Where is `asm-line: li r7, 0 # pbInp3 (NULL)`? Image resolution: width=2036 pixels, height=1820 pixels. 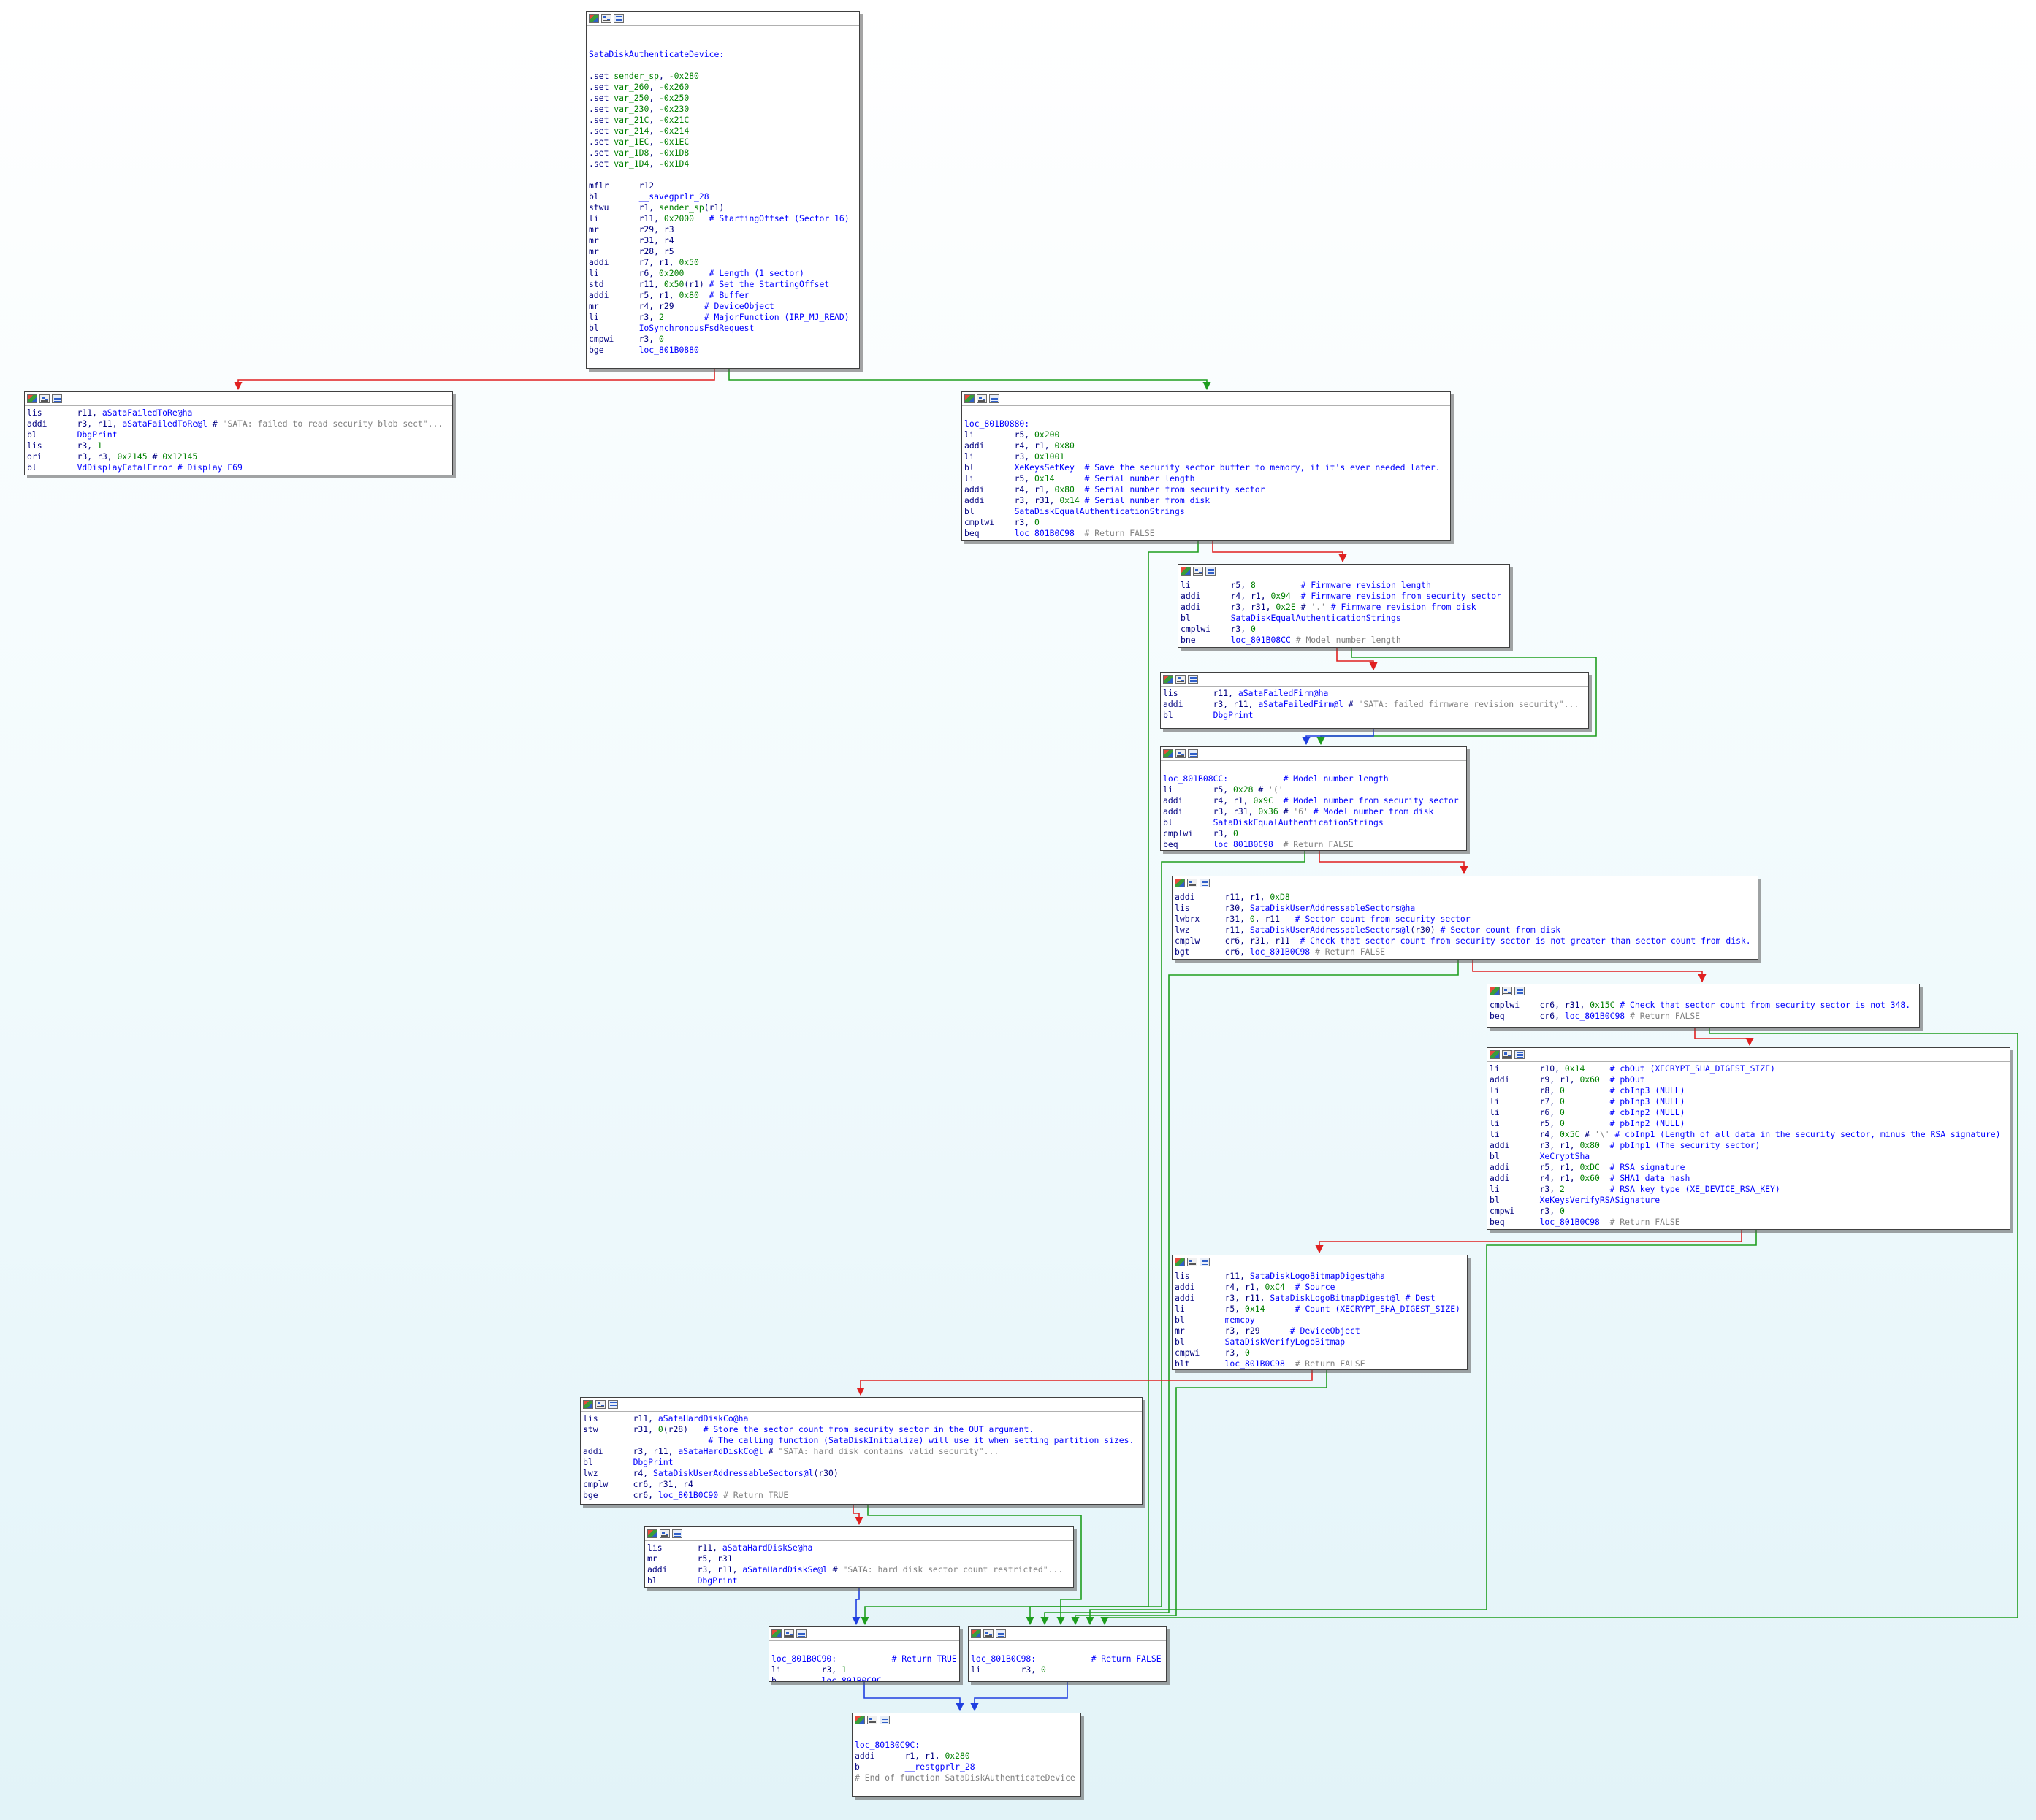
asm-line: li r7, 0 # pbInp3 (NULL) is located at coordinates (1749, 1101).